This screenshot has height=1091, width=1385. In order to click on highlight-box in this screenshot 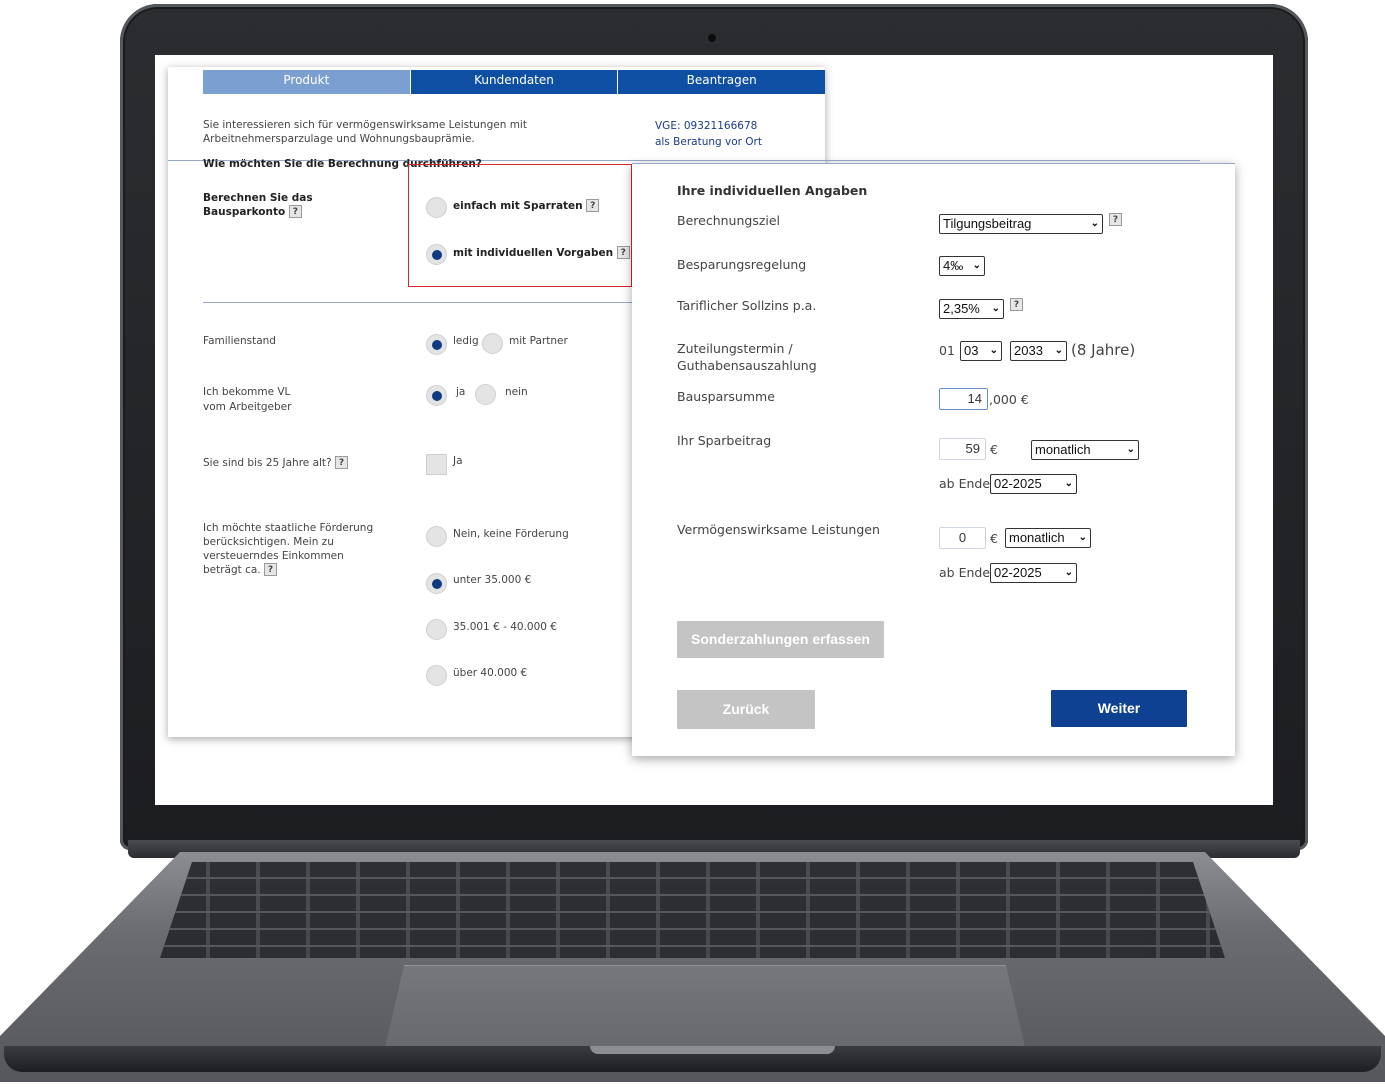, I will do `click(520, 225)`.